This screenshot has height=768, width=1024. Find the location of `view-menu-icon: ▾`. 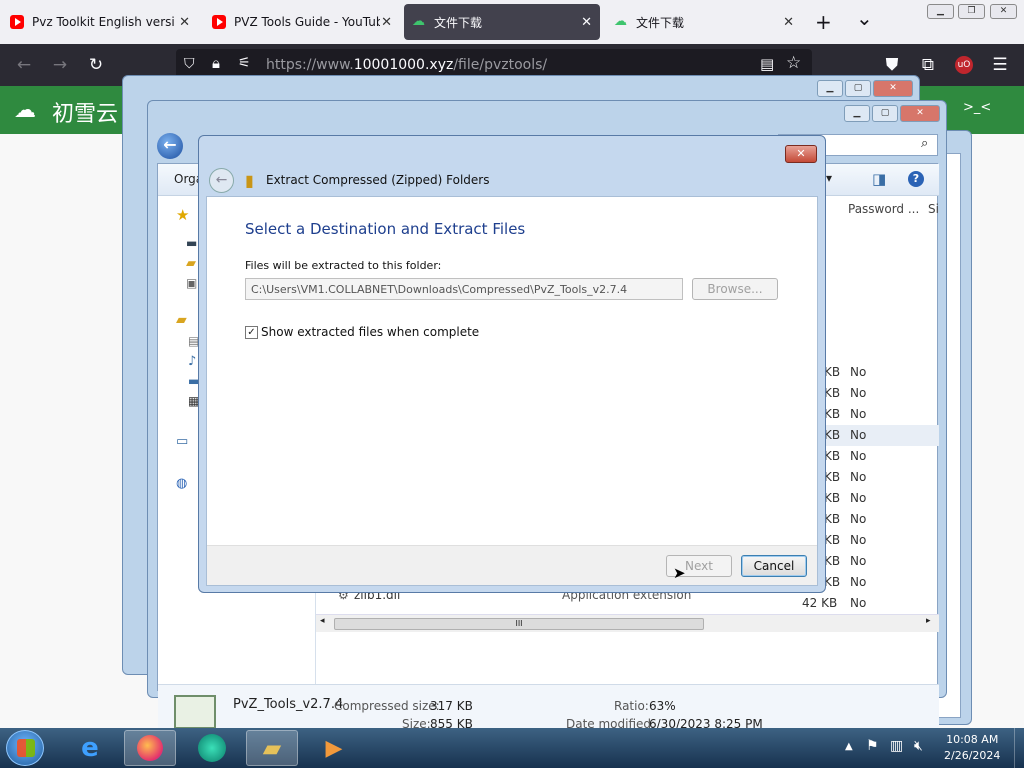

view-menu-icon: ▾ is located at coordinates (829, 178).